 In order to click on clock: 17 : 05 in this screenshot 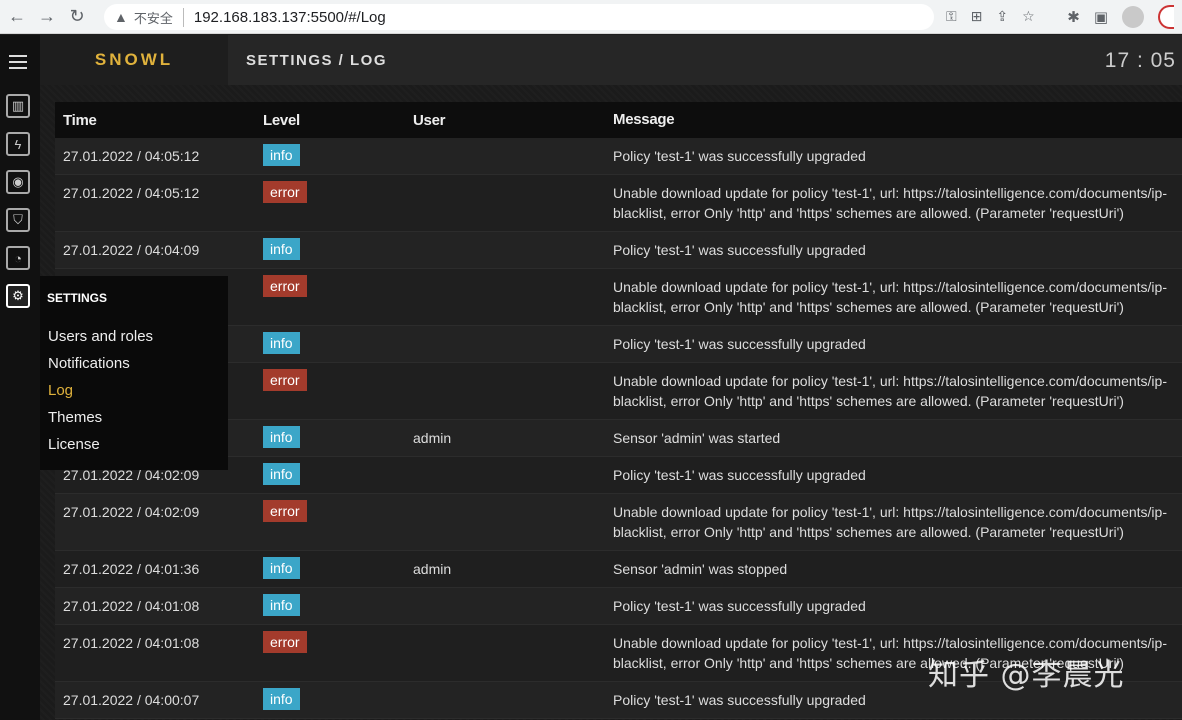, I will do `click(1140, 60)`.